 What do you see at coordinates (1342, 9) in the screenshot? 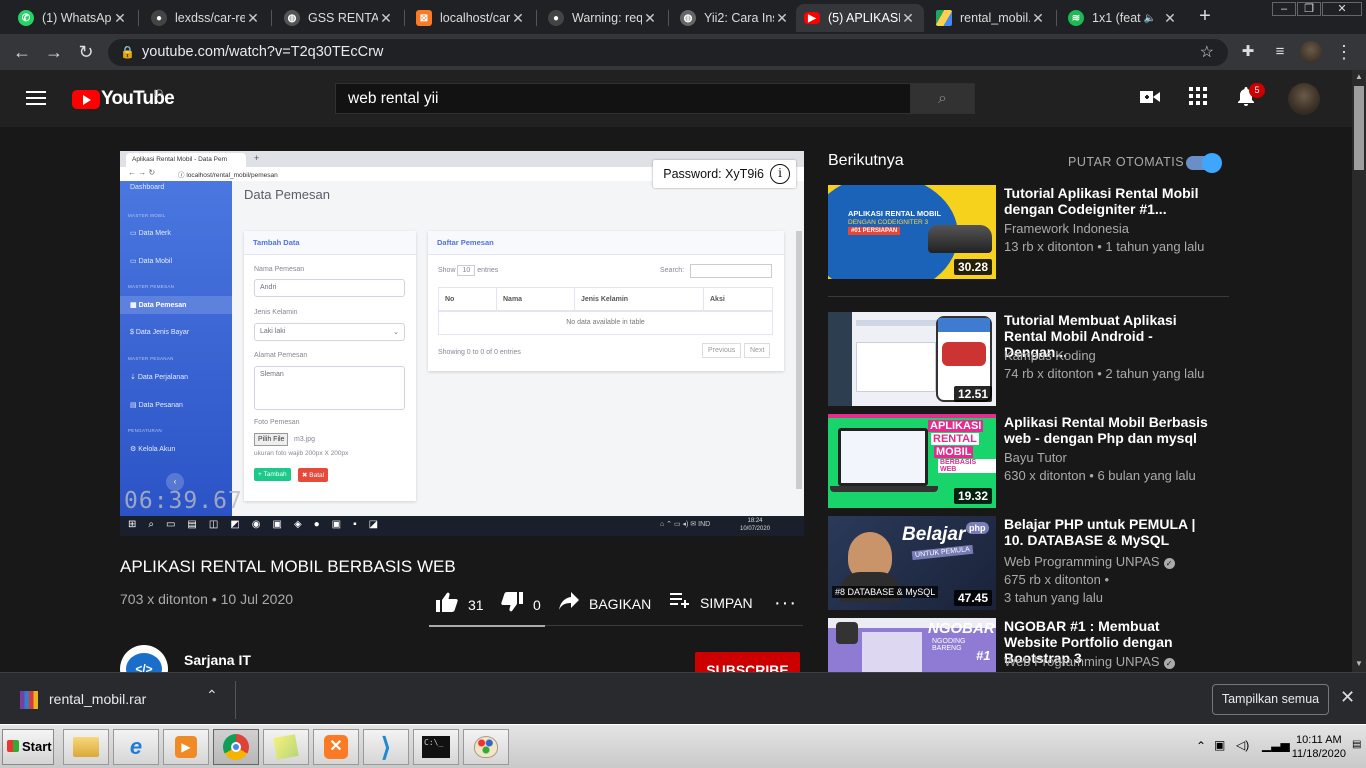
I see `close-window-button: ✕` at bounding box center [1342, 9].